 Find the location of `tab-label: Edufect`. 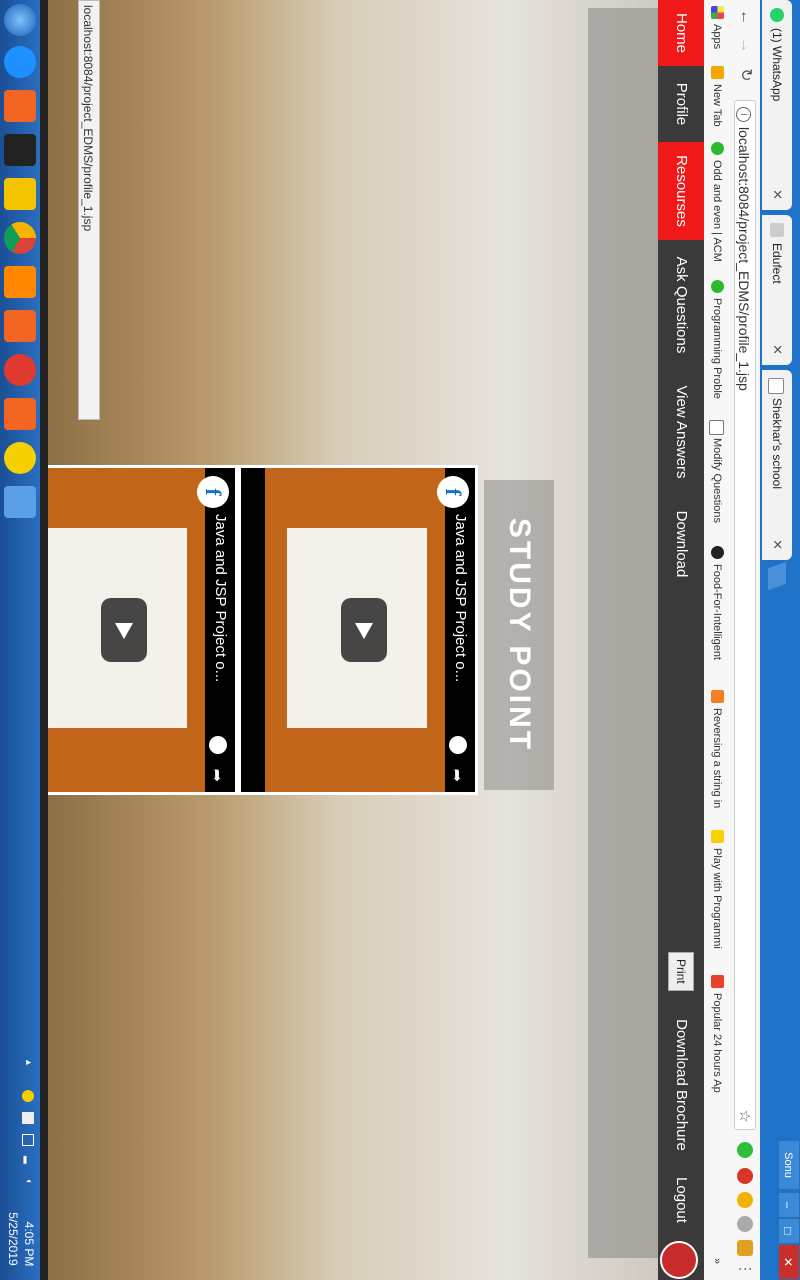

tab-label: Edufect is located at coordinates (777, 263).